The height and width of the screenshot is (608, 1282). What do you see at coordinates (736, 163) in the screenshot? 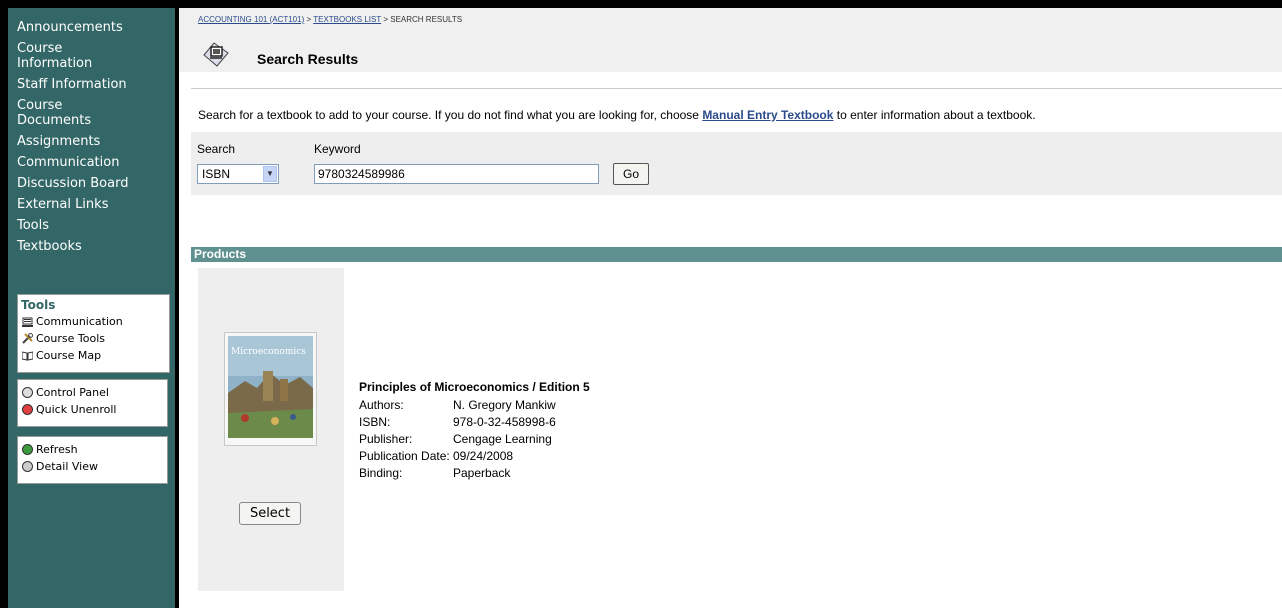
I see `search-form: Search Keyword ISBN ▼ Go` at bounding box center [736, 163].